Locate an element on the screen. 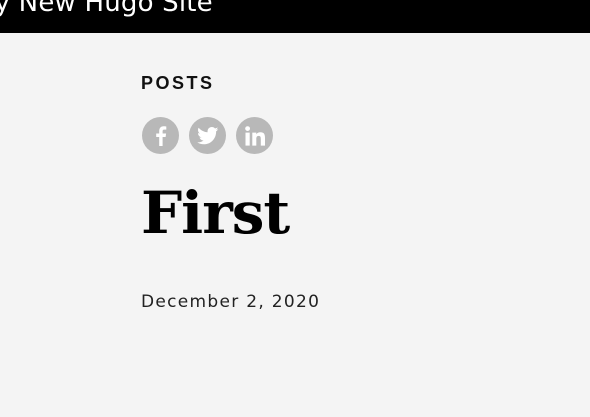 Image resolution: width=590 pixels, height=417 pixels. site-title-link: My New Hugo Site is located at coordinates (106, 9).